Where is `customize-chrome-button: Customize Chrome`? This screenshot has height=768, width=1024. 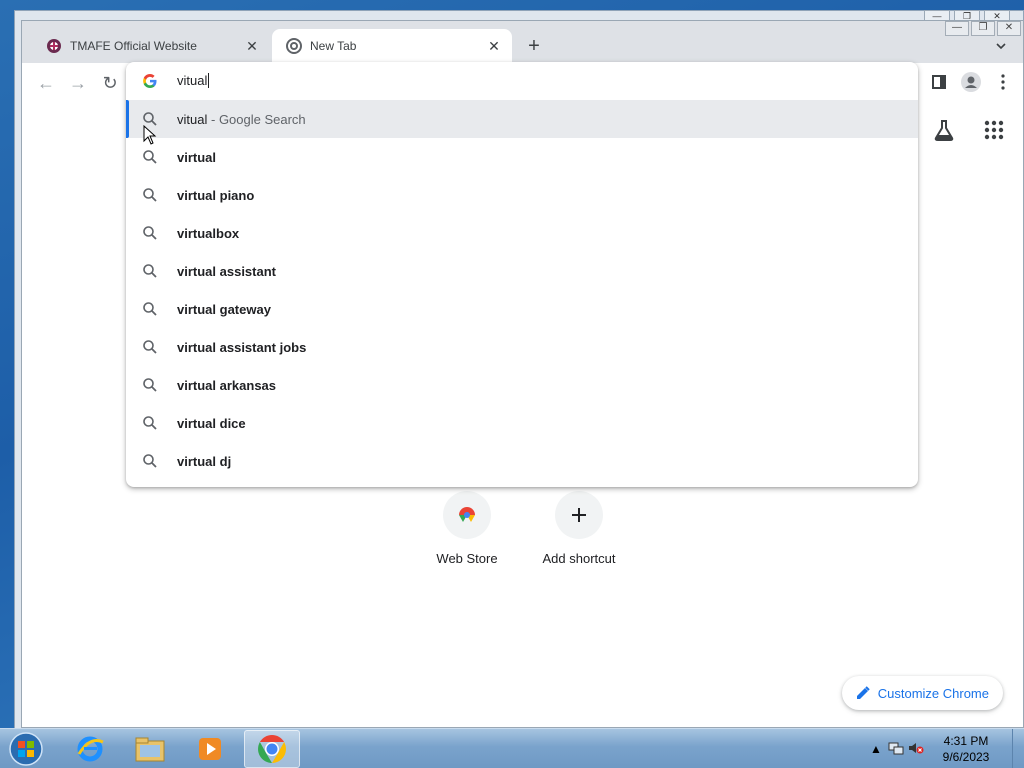 customize-chrome-button: Customize Chrome is located at coordinates (922, 693).